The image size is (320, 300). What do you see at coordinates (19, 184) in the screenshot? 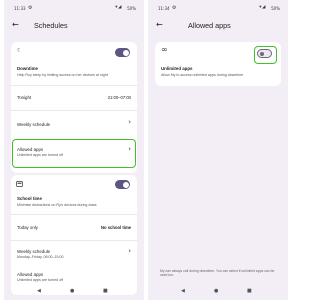
I see `school-icon` at bounding box center [19, 184].